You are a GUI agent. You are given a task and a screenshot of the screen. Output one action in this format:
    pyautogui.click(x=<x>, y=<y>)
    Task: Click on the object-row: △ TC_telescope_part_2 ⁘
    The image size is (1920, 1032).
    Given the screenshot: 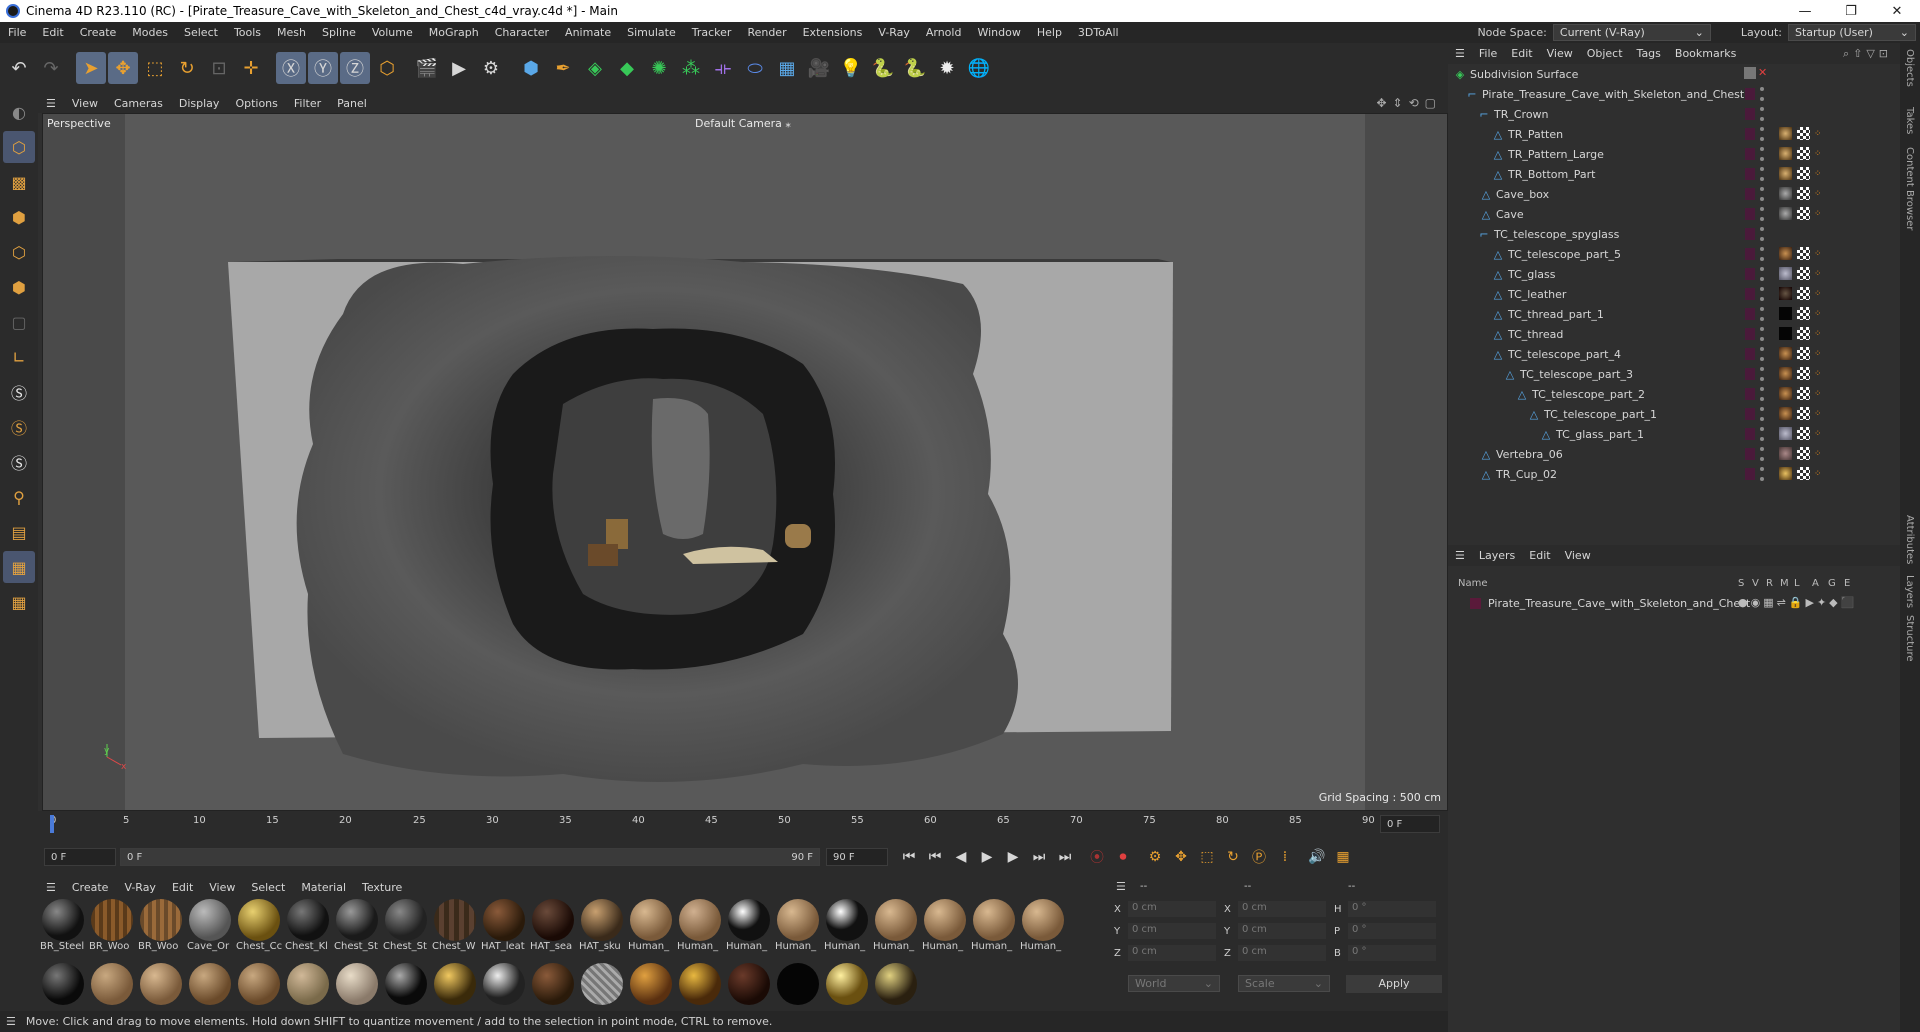 What is the action you would take?
    pyautogui.click(x=1674, y=394)
    